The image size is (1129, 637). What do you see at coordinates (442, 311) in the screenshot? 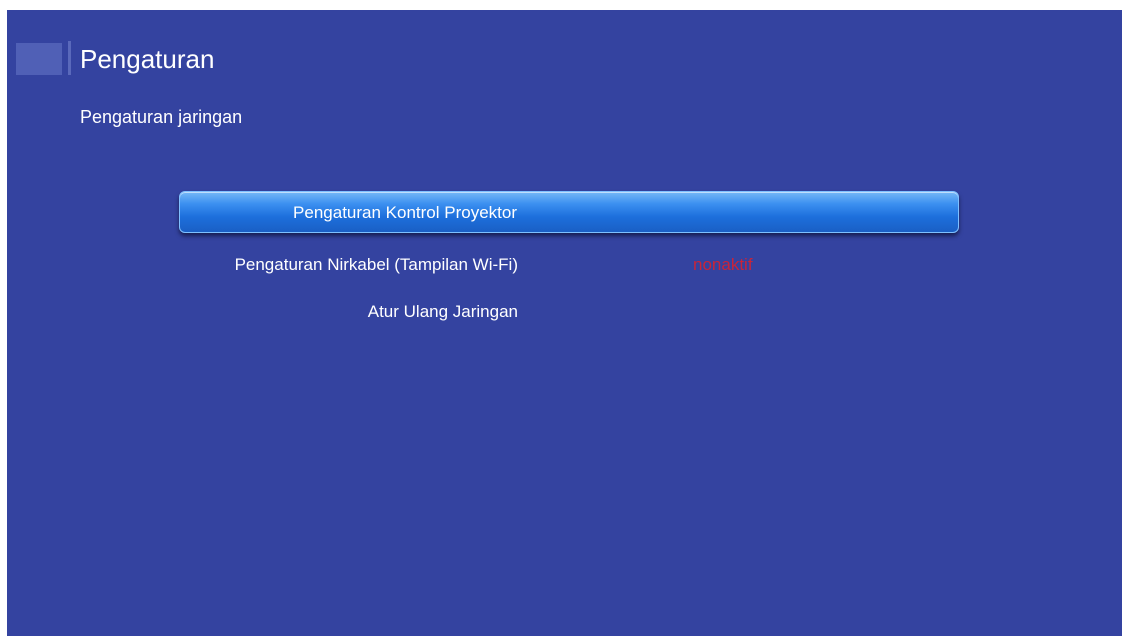
I see `menu-item-label: Atur Ulang Jaringan` at bounding box center [442, 311].